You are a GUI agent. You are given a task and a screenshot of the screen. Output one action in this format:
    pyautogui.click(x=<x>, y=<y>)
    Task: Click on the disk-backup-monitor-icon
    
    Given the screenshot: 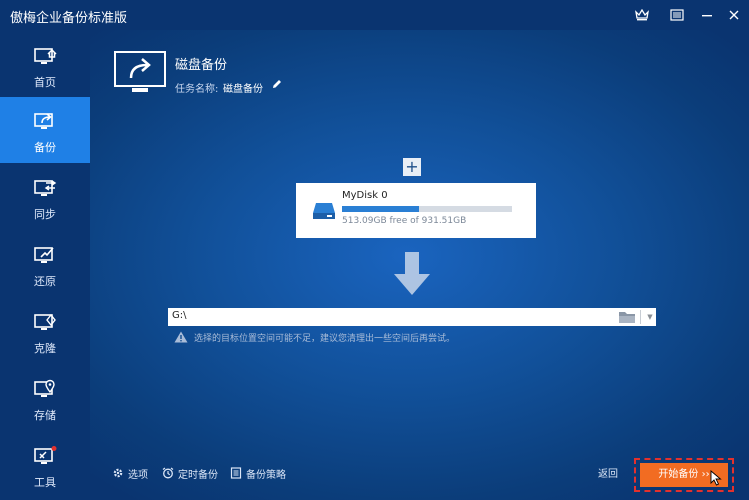 What is the action you would take?
    pyautogui.click(x=140, y=71)
    